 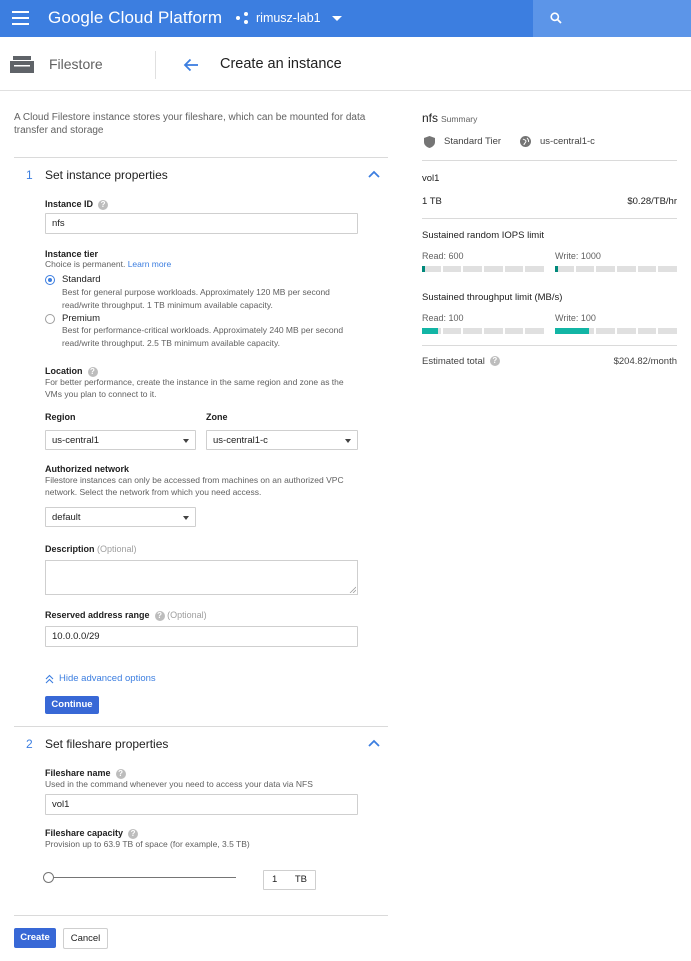 I want to click on project-name: rimusz-lab1, so click(x=288, y=18).